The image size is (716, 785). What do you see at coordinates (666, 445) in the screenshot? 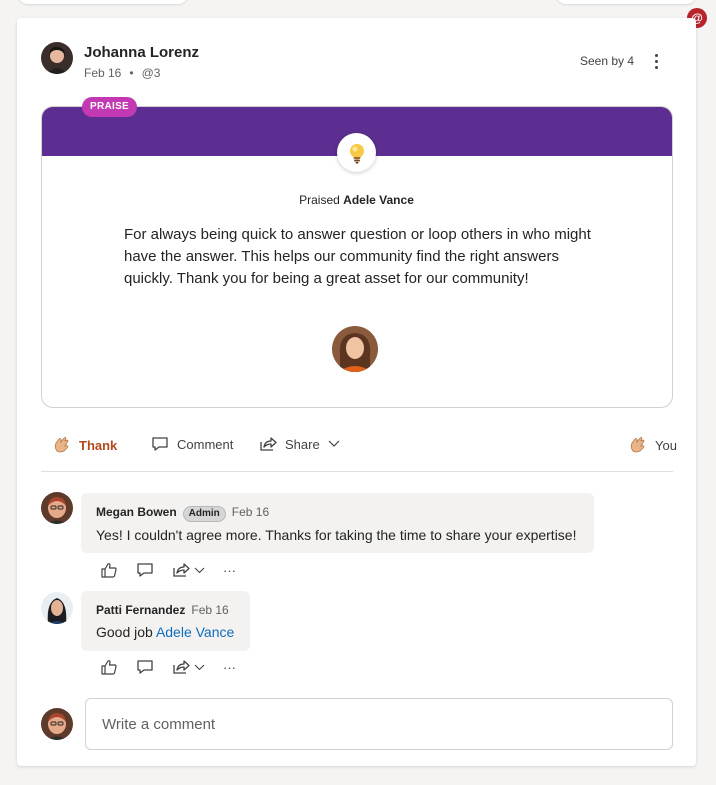
I see `reacted-by-label: You` at bounding box center [666, 445].